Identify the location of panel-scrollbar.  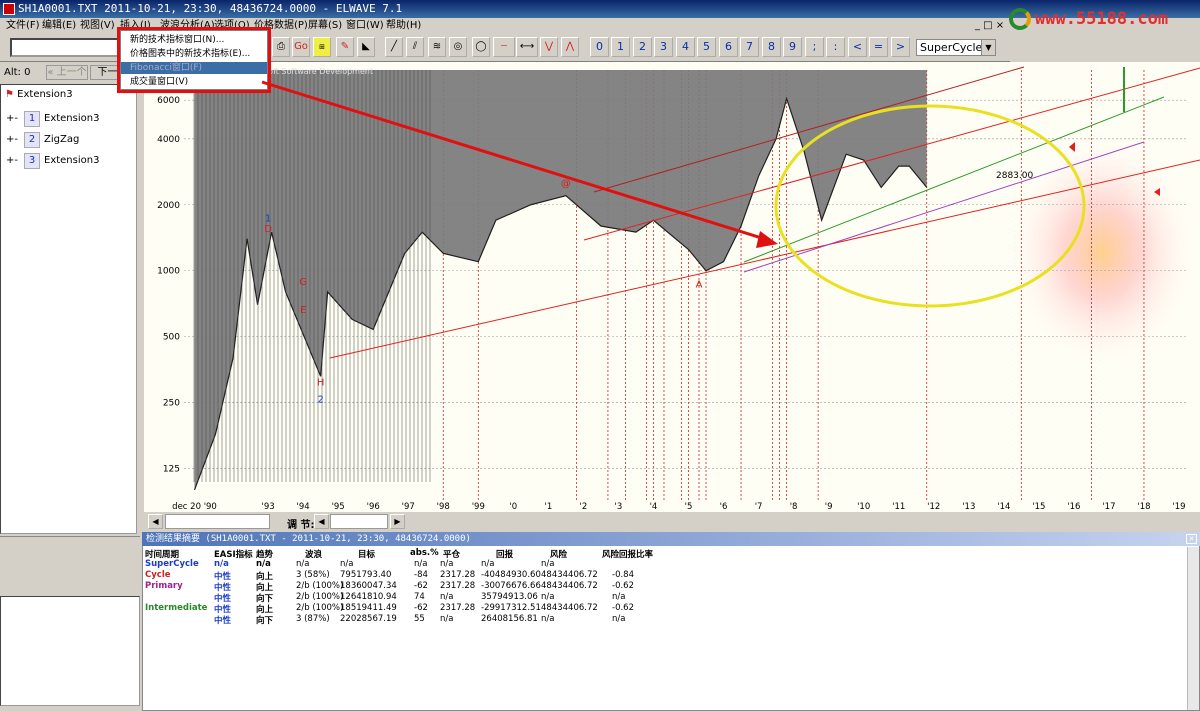
(1193, 628).